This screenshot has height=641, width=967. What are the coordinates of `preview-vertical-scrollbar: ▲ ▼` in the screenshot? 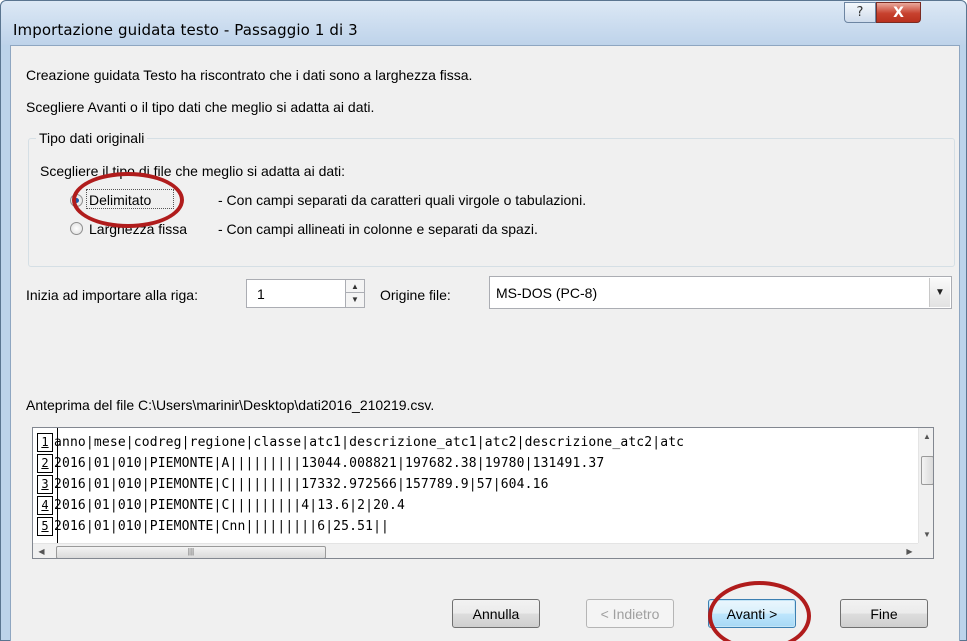 It's located at (925, 485).